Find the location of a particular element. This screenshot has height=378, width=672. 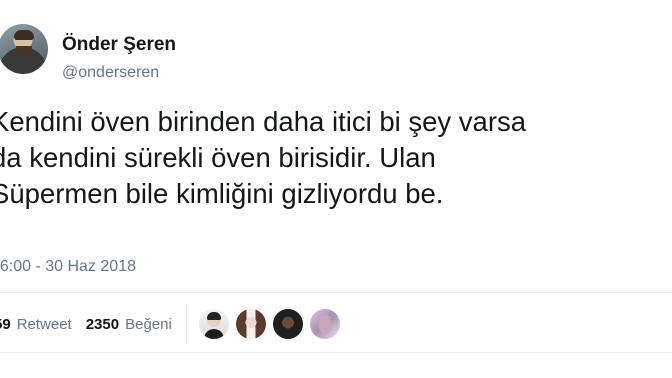

tweet-timestamp: 16:00 - 30 Haz 2018 is located at coordinates (68, 267).